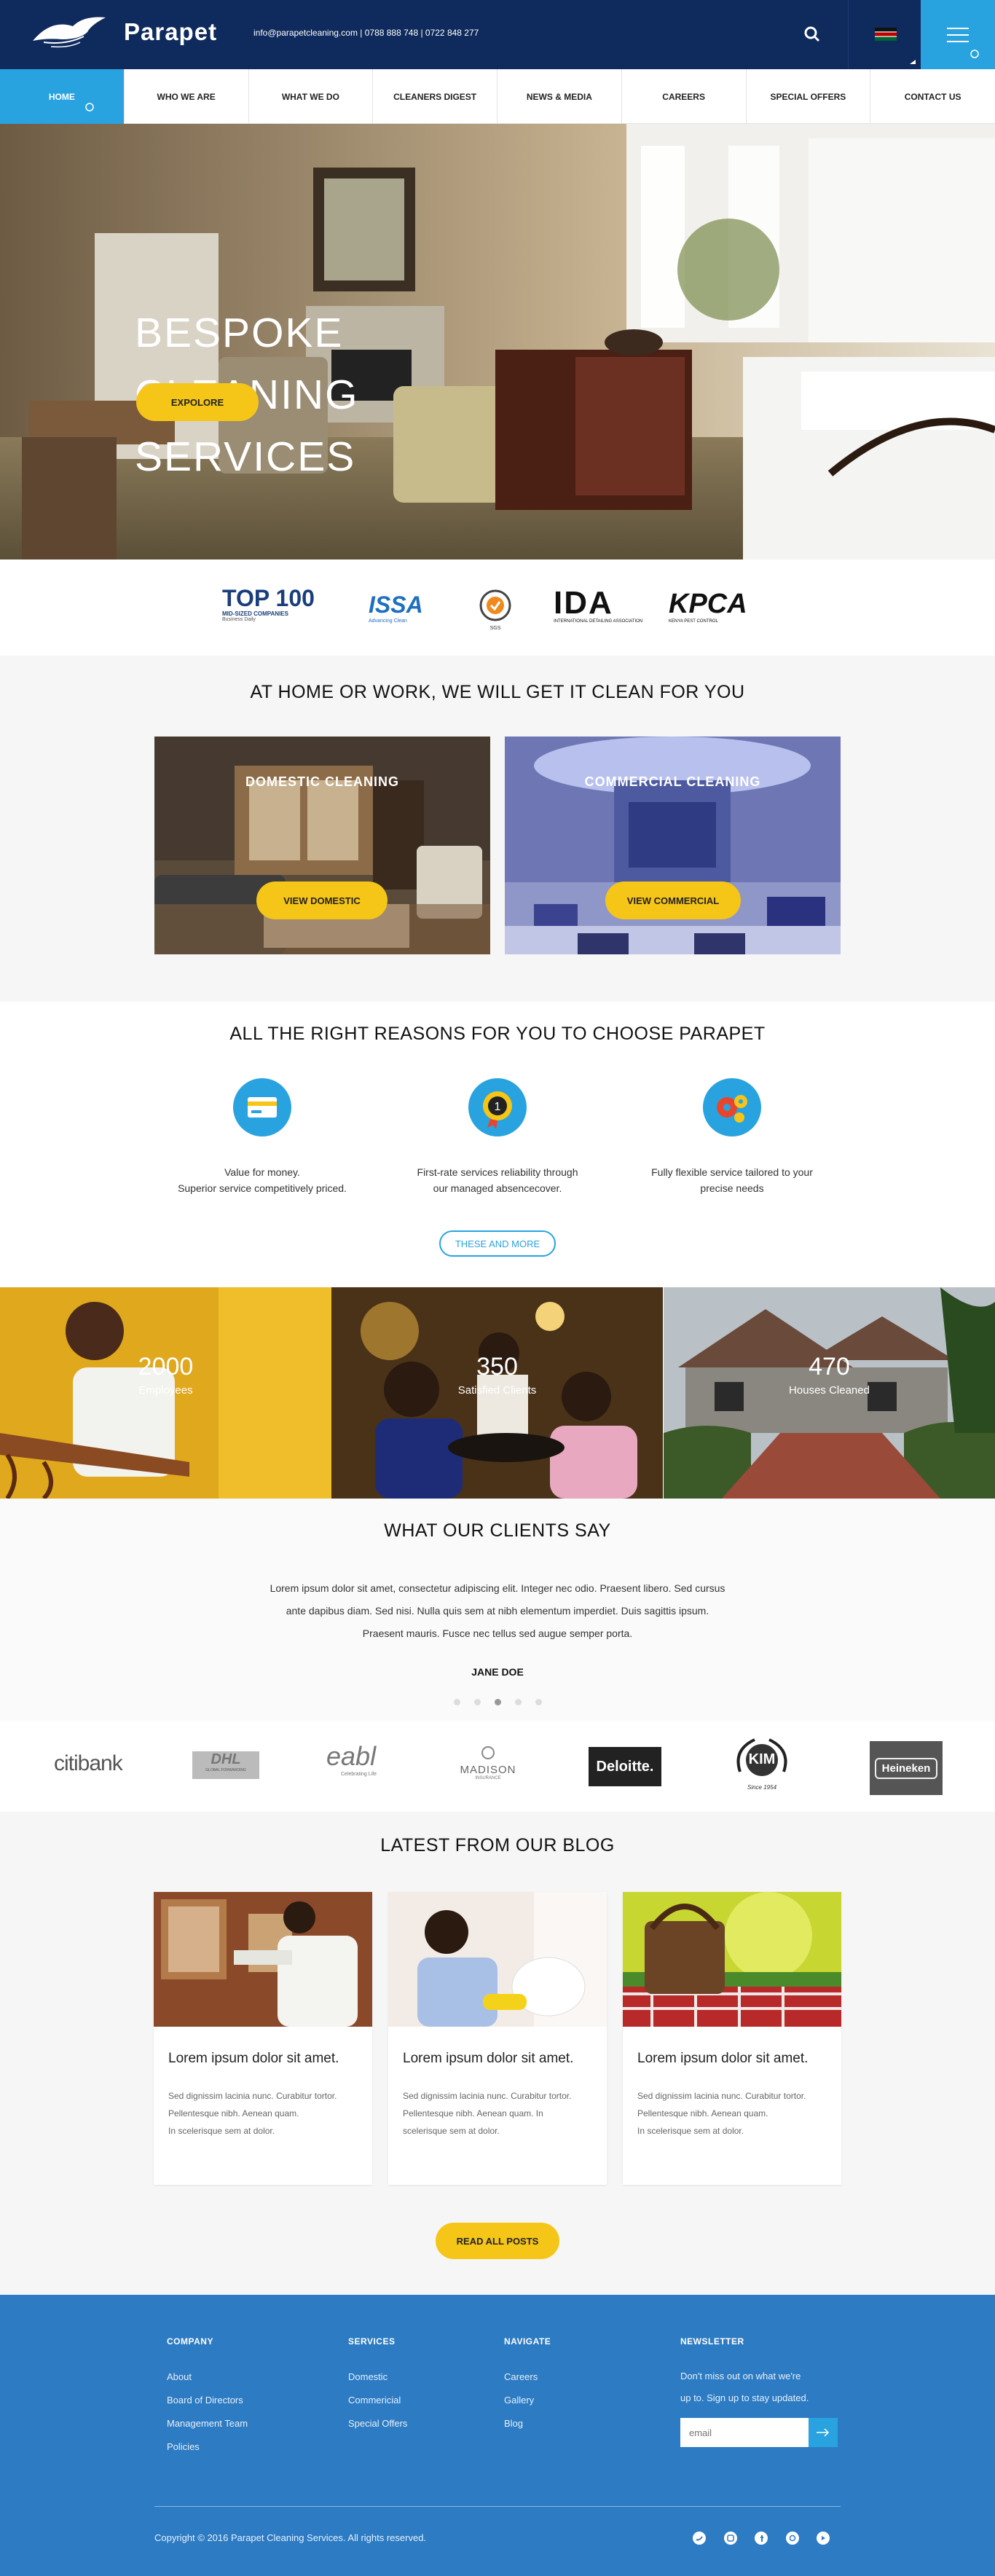 The width and height of the screenshot is (995, 2576). Describe the element at coordinates (171, 31) in the screenshot. I see `brand-name: Parapet` at that location.